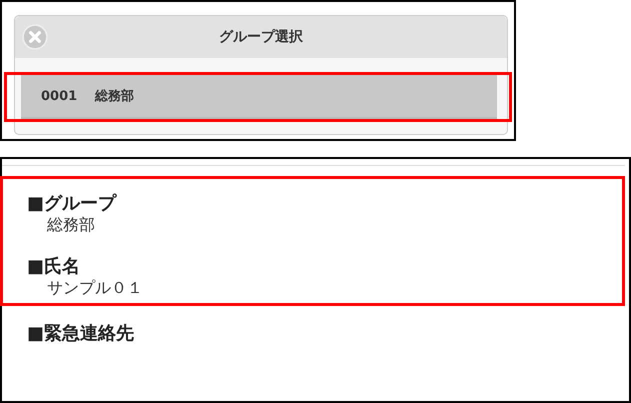 The image size is (631, 403). I want to click on field-label: ■グループ, so click(72, 203).